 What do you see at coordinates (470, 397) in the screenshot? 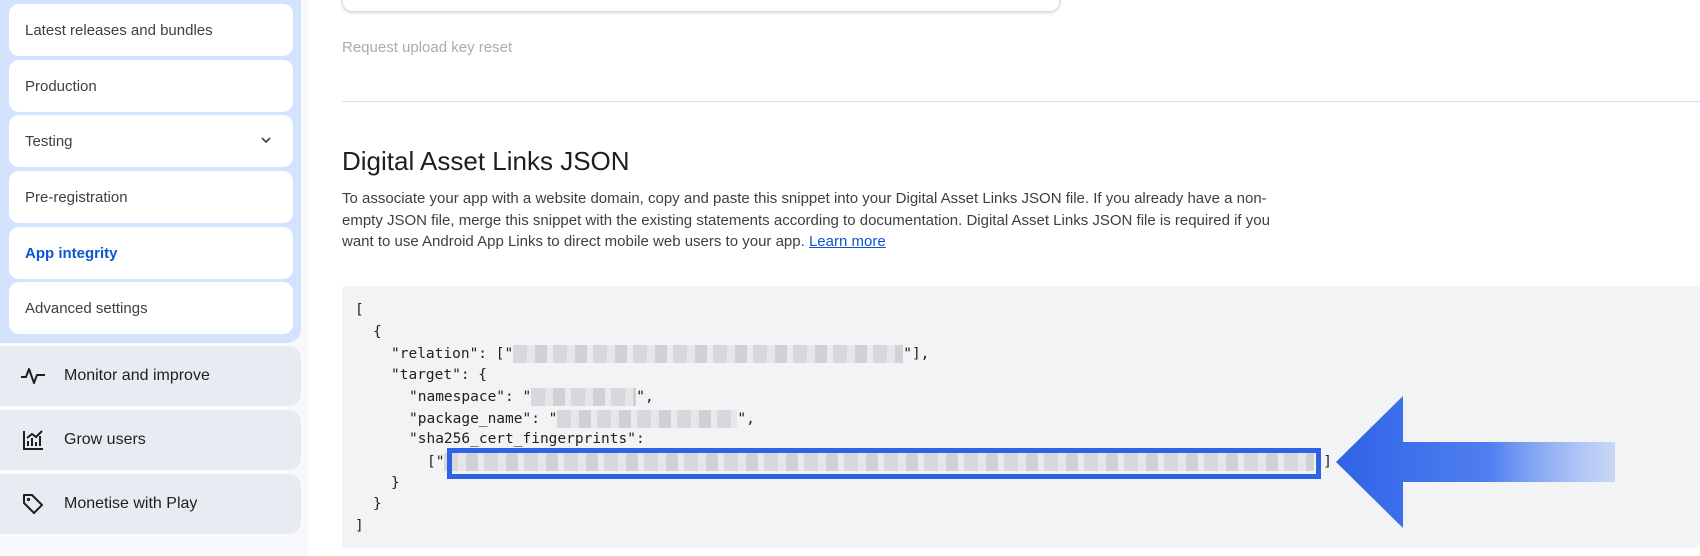
I see `code-text: "namespace": "` at bounding box center [470, 397].